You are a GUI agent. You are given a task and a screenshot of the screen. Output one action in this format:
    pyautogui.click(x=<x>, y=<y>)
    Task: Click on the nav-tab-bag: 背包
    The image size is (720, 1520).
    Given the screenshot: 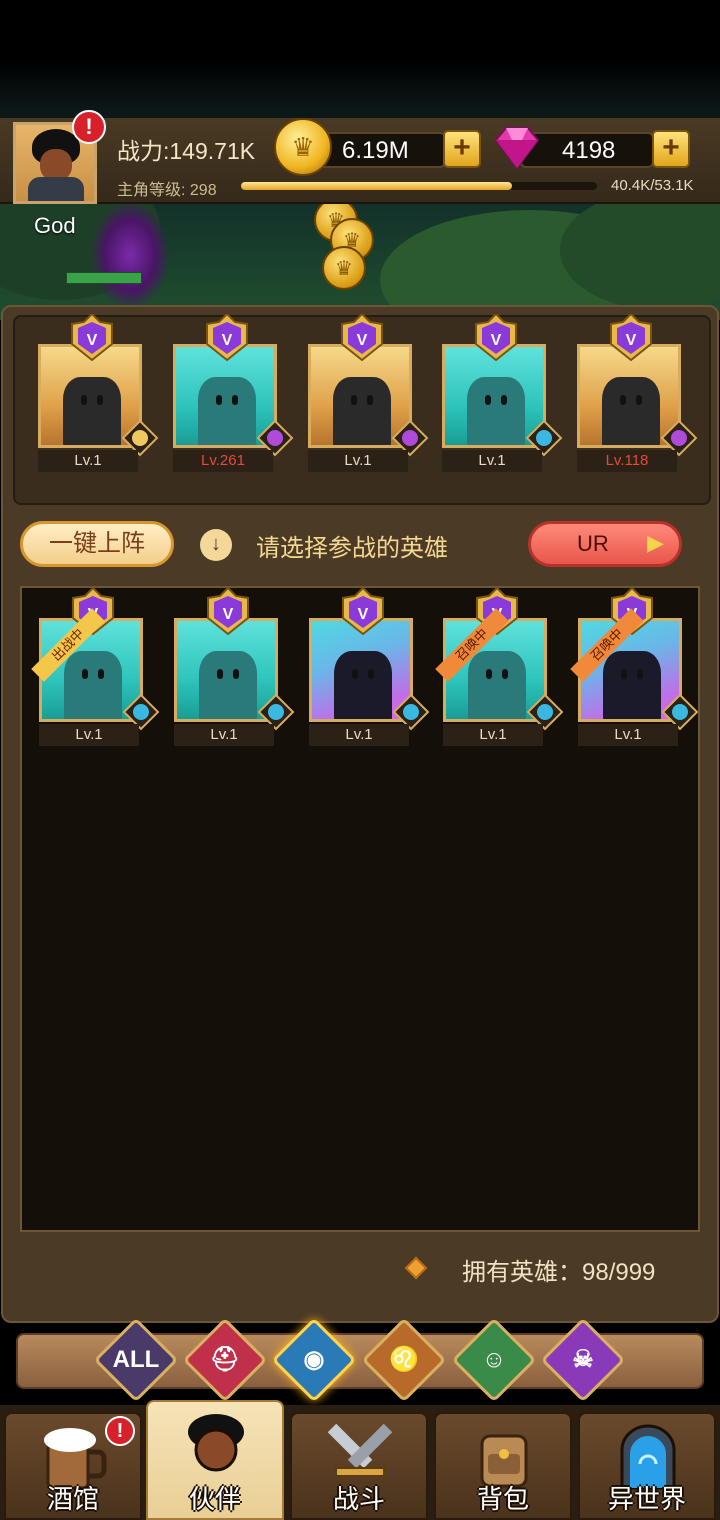 What is the action you would take?
    pyautogui.click(x=503, y=1466)
    